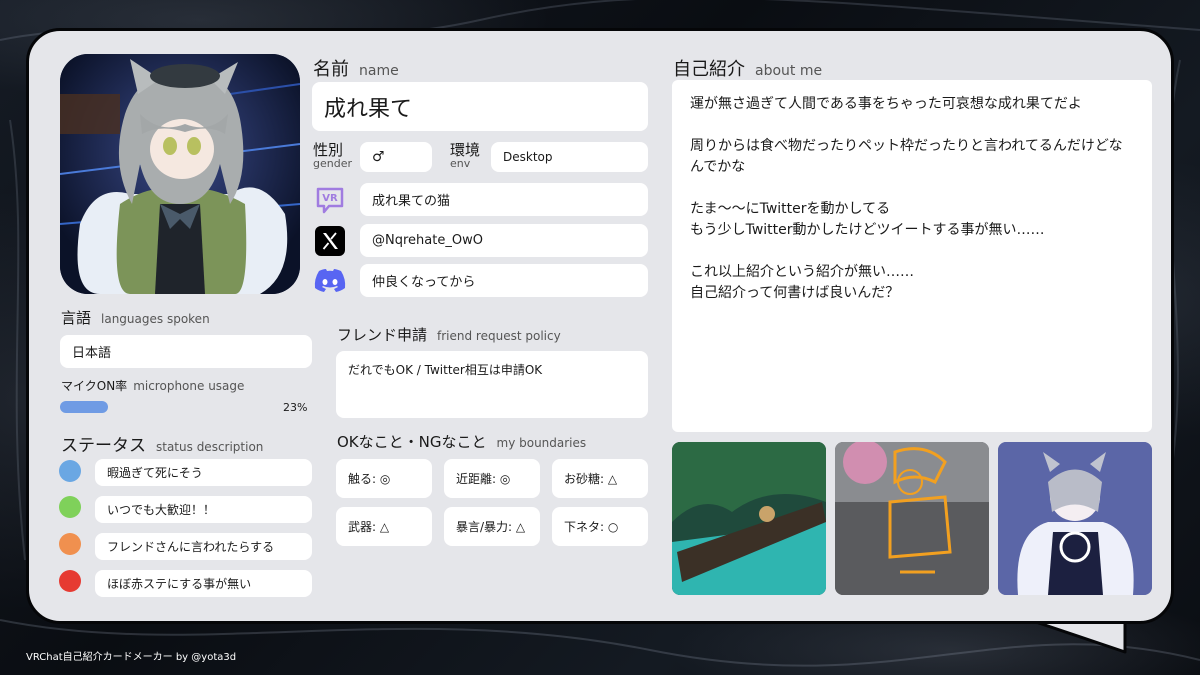 This screenshot has width=1200, height=675. What do you see at coordinates (186, 351) in the screenshot?
I see `languages-value: 日本語` at bounding box center [186, 351].